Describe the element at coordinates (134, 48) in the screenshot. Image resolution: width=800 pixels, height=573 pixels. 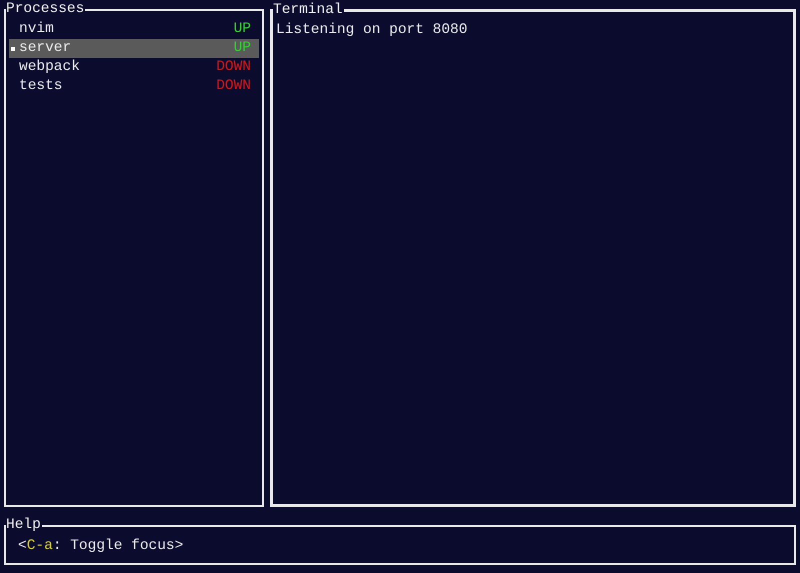
I see `process-row: server UP` at that location.